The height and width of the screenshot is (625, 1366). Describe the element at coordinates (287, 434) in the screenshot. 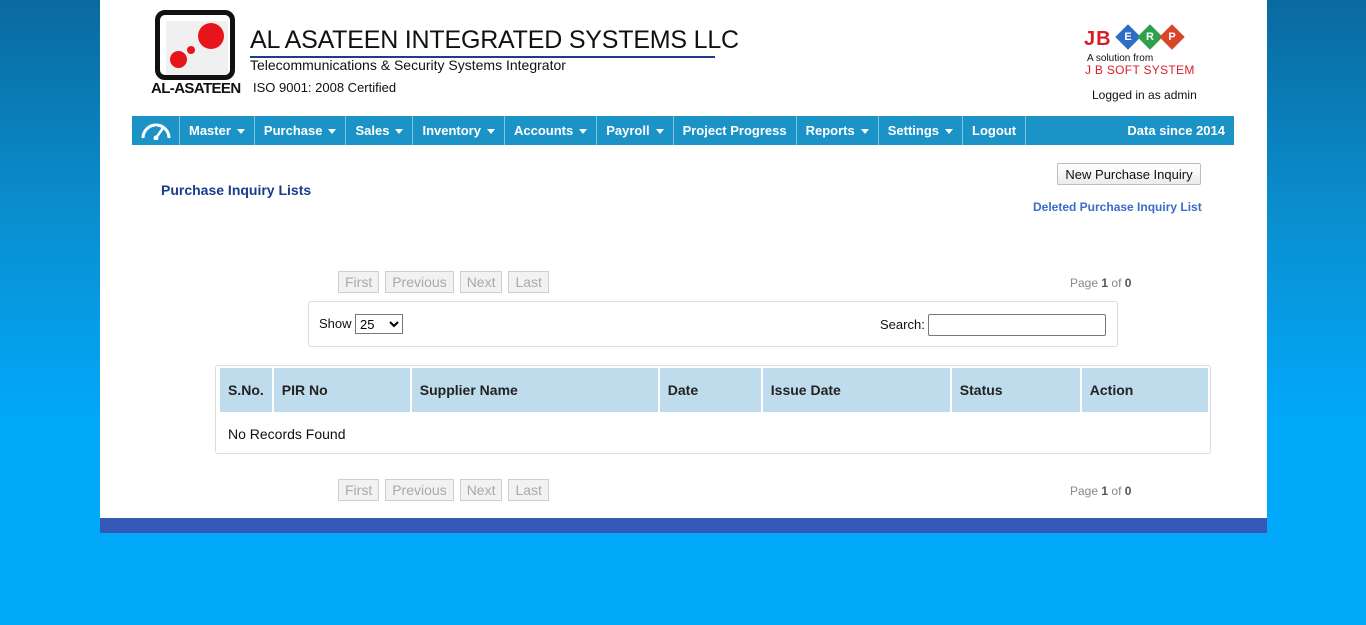

I see `no-records-message: No Records Found` at that location.